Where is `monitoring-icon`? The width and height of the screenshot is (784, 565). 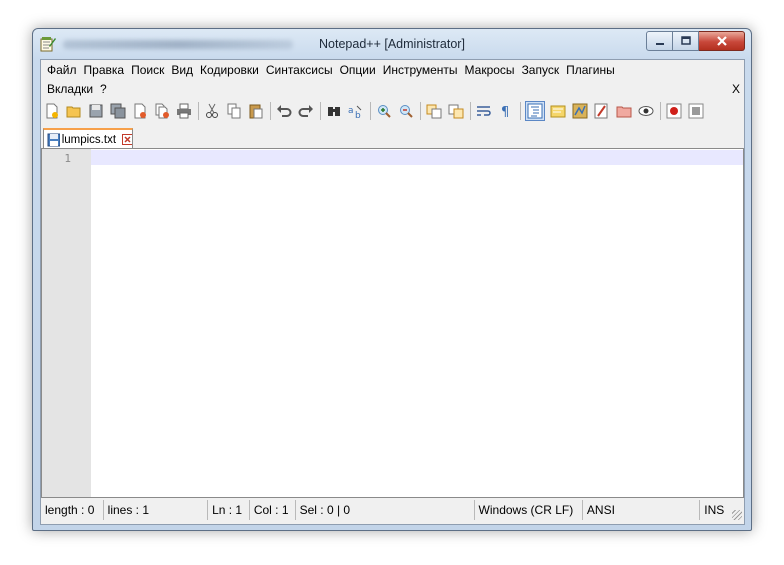 monitoring-icon is located at coordinates (646, 111).